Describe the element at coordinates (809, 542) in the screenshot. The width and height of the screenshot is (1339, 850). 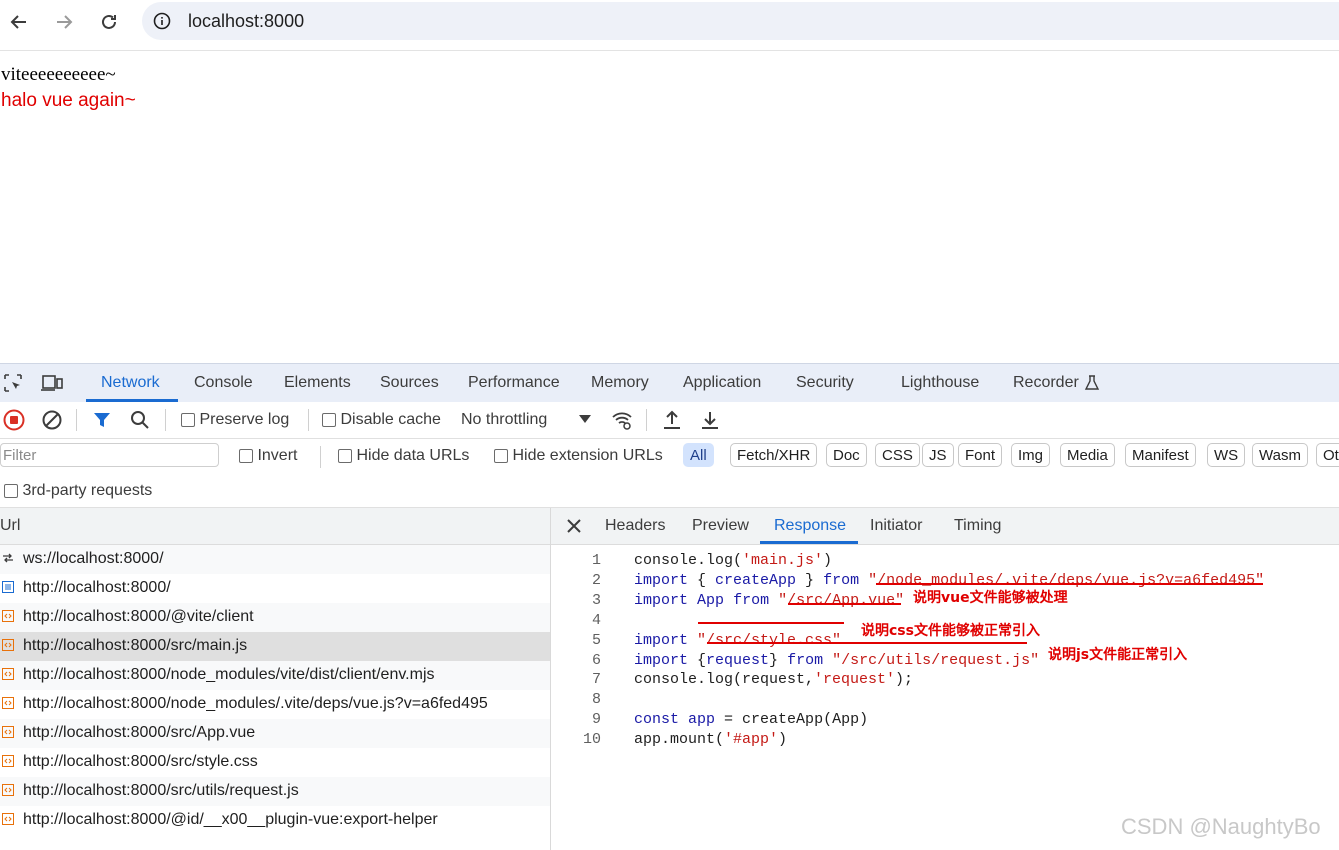
I see `active-detail-tab-indicator` at that location.